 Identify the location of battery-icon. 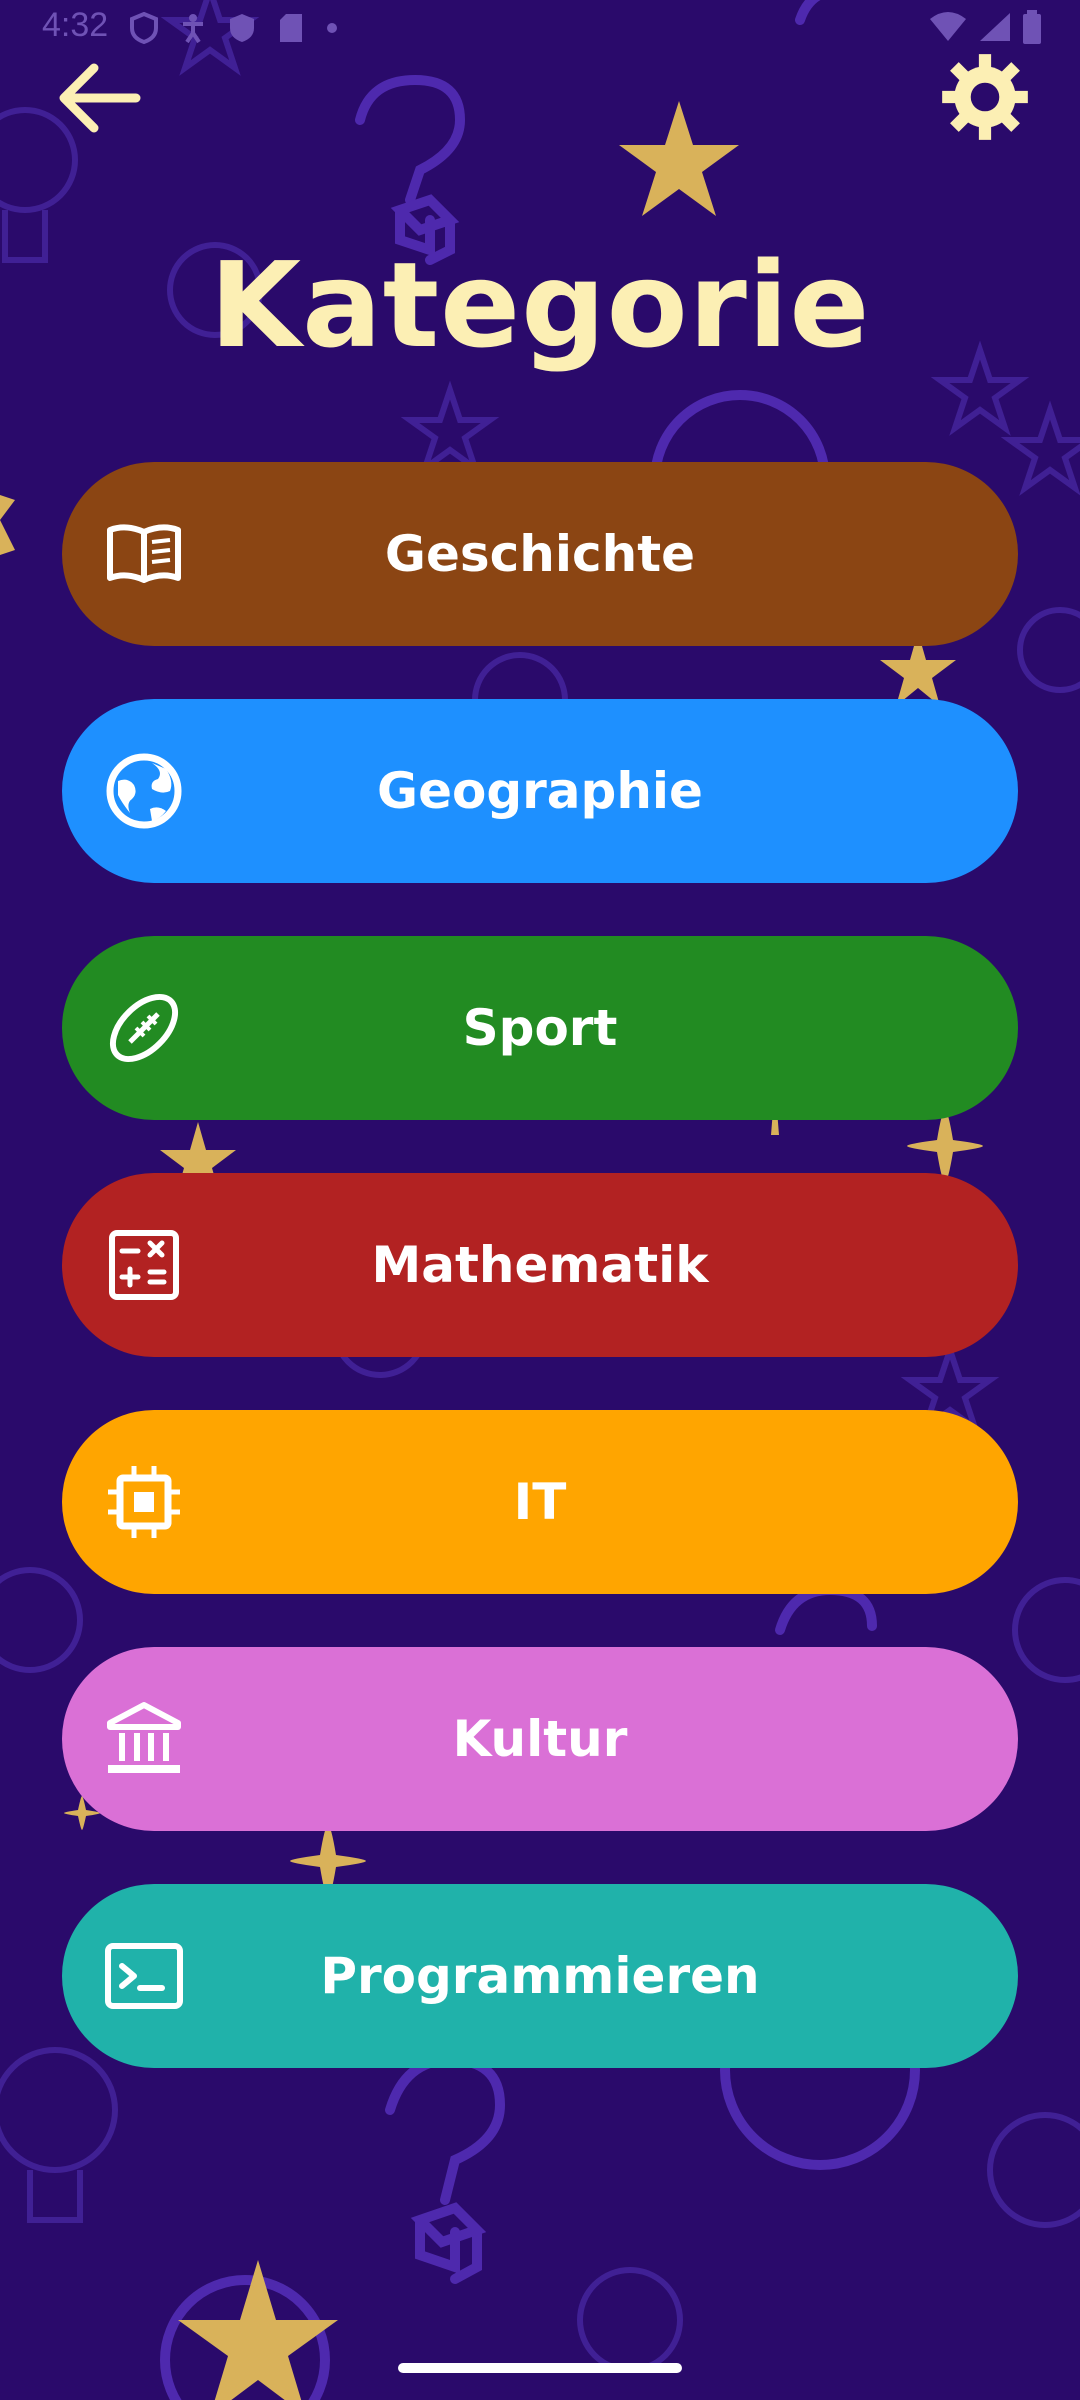
(1032, 27).